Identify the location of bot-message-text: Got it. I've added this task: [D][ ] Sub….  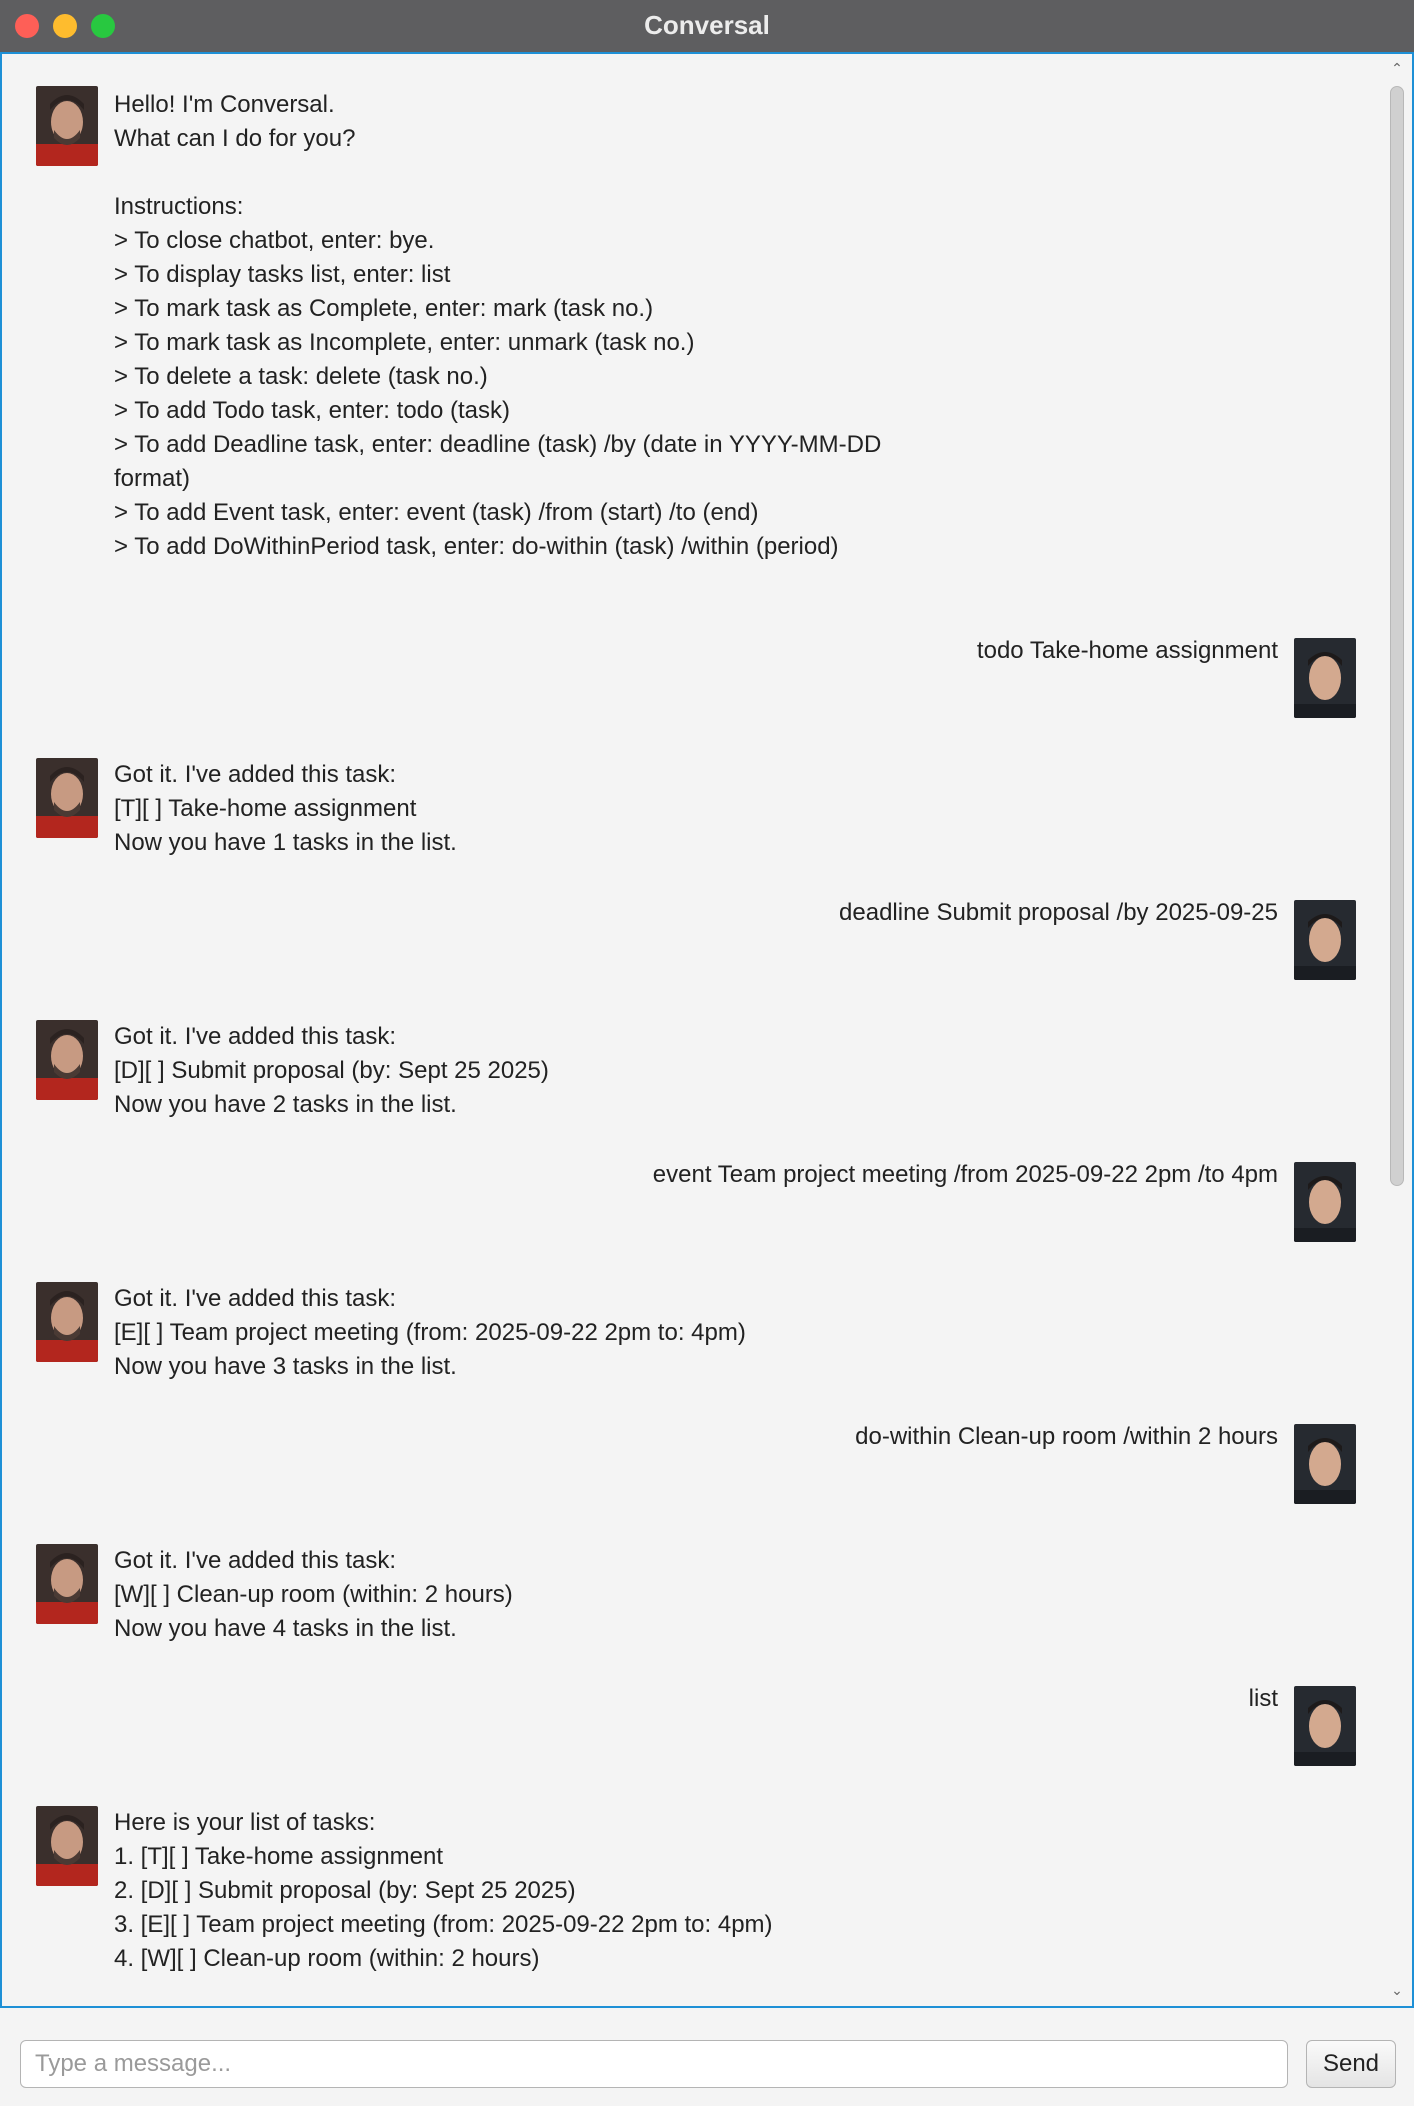
(331, 1070).